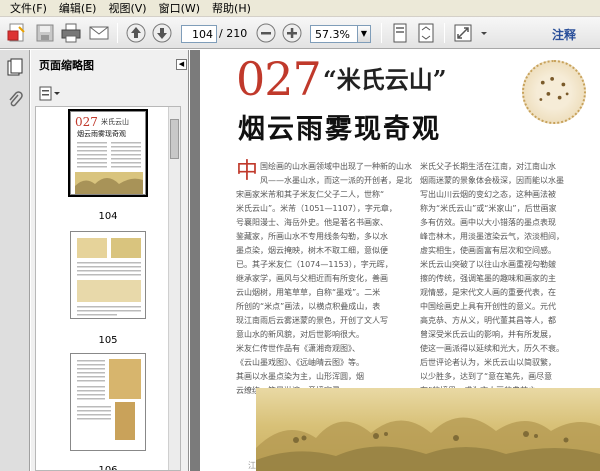 The image size is (600, 471). Describe the element at coordinates (564, 34) in the screenshot. I see `annotate-button: 注释` at that location.